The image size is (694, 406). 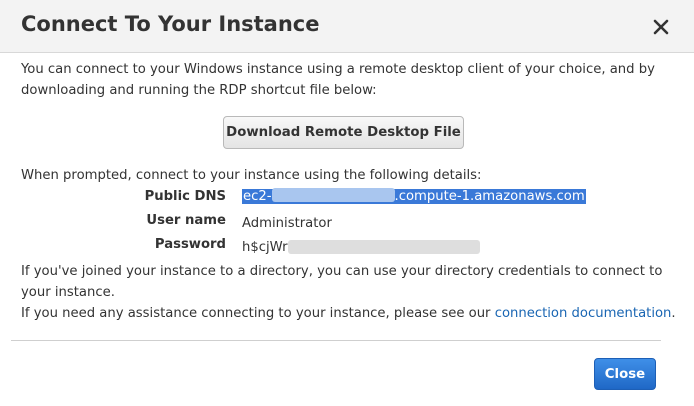 I want to click on username-value: Administrator, so click(x=287, y=223).